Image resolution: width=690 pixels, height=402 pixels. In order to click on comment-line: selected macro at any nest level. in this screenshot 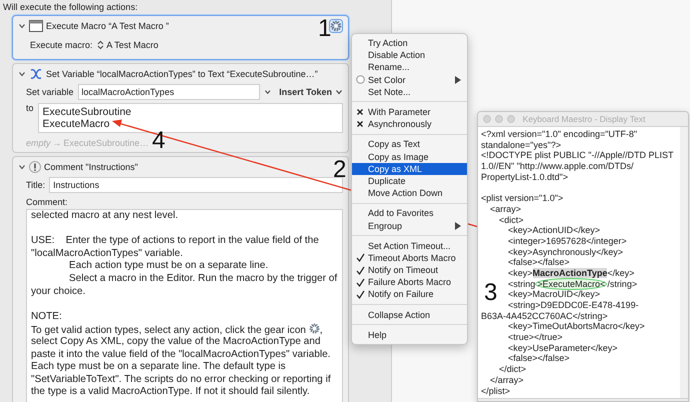, I will do `click(104, 215)`.